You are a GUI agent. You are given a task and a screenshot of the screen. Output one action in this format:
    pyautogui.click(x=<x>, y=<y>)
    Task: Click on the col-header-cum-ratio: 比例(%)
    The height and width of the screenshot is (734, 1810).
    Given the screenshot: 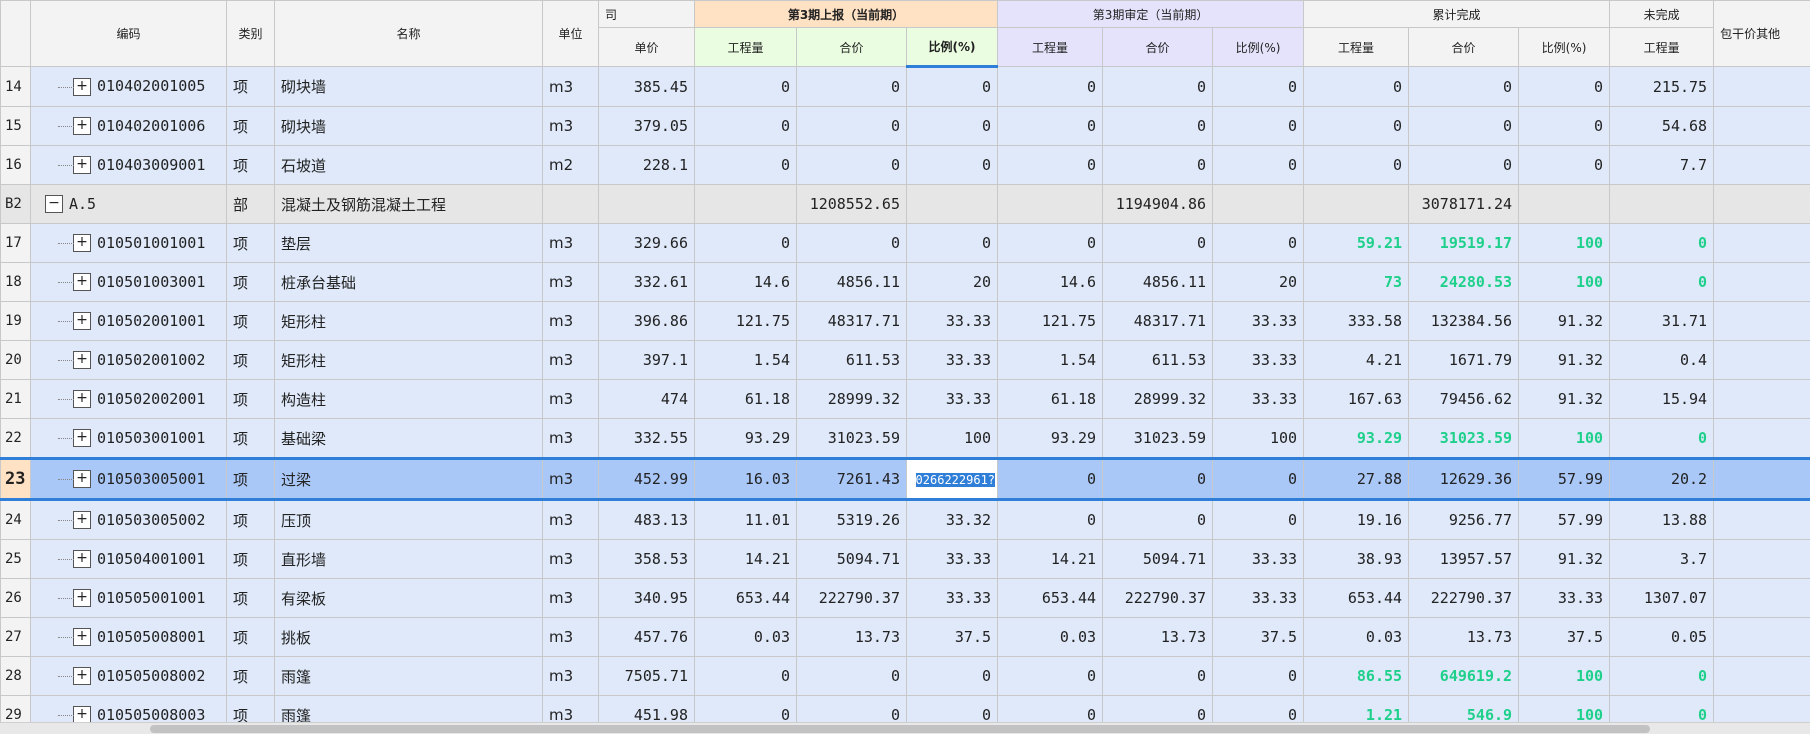 What is the action you would take?
    pyautogui.click(x=1564, y=47)
    